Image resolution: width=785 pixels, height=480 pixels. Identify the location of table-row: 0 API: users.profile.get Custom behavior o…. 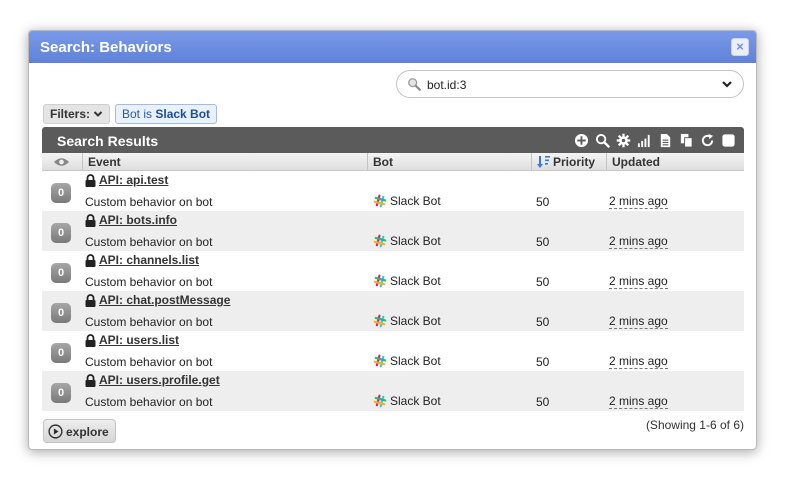
(393, 391).